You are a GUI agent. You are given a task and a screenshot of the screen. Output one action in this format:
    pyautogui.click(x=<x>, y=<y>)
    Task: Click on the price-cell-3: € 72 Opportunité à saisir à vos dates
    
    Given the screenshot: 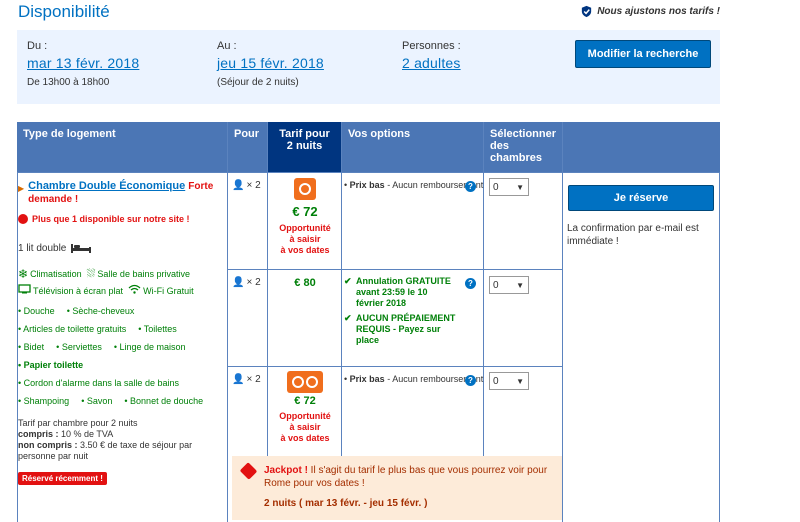 What is the action you would take?
    pyautogui.click(x=305, y=407)
    